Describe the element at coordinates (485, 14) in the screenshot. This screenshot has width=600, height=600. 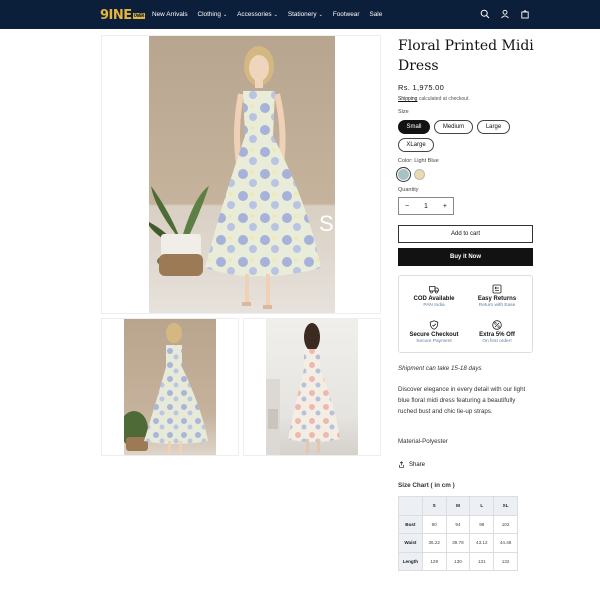
I see `search-icon` at that location.